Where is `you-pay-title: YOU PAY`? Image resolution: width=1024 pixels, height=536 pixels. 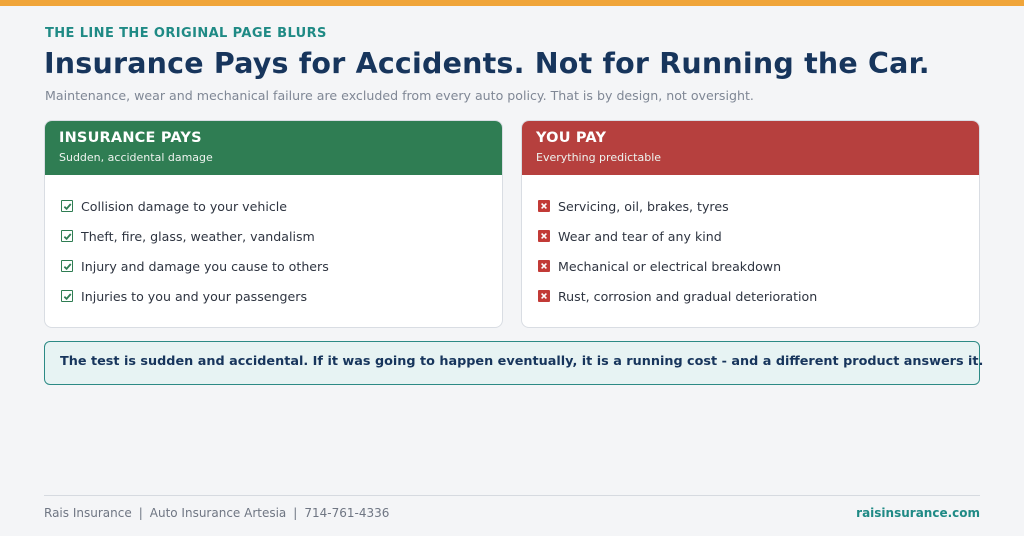 you-pay-title: YOU PAY is located at coordinates (571, 138).